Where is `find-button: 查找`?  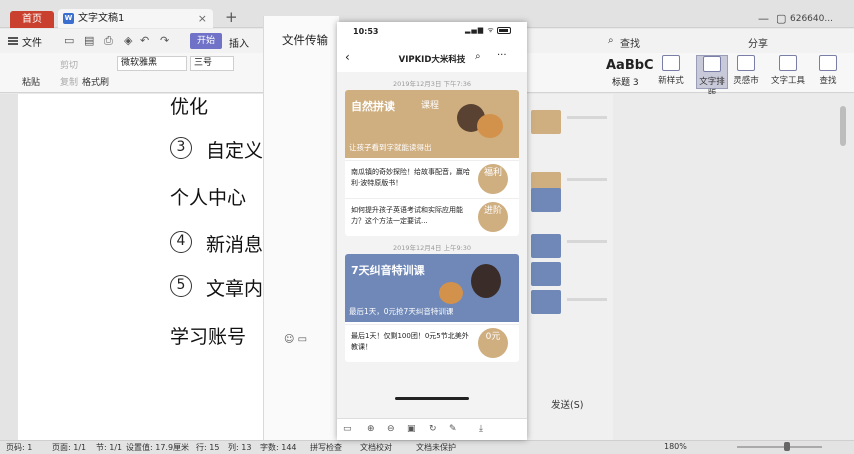 find-button: 查找 is located at coordinates (828, 70).